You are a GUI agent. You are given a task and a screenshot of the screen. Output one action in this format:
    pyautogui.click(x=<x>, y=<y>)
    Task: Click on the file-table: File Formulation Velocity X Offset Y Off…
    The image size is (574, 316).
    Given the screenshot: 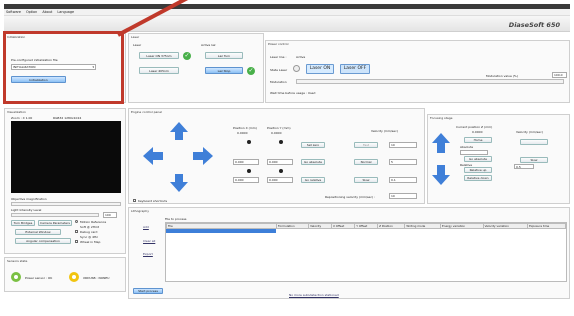 What is the action you would take?
    pyautogui.click(x=366, y=252)
    